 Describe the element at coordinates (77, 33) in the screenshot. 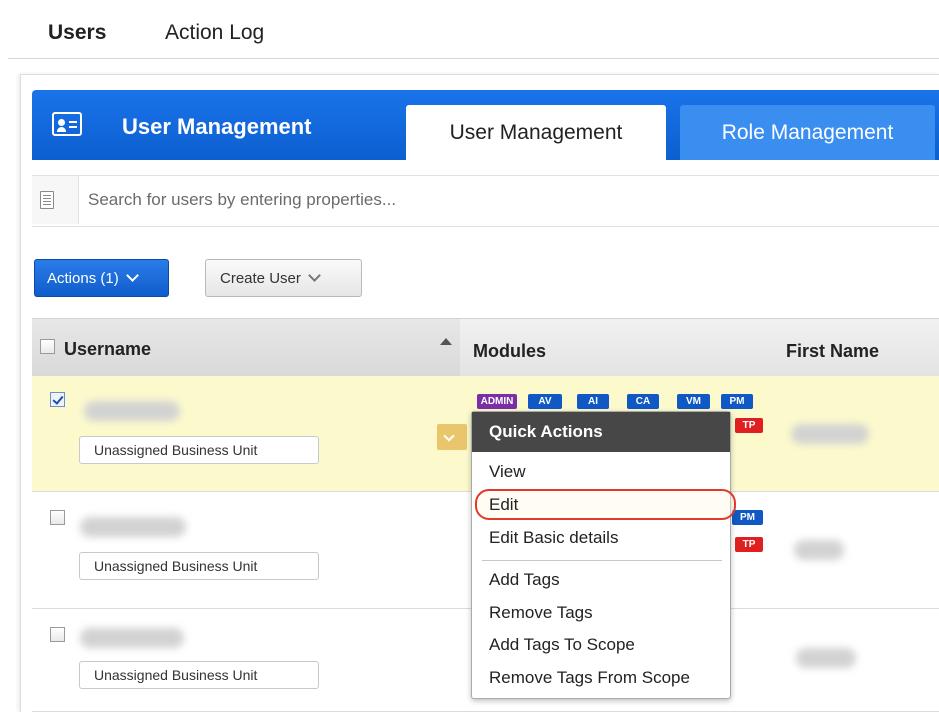

I see `nav-users: Users` at that location.